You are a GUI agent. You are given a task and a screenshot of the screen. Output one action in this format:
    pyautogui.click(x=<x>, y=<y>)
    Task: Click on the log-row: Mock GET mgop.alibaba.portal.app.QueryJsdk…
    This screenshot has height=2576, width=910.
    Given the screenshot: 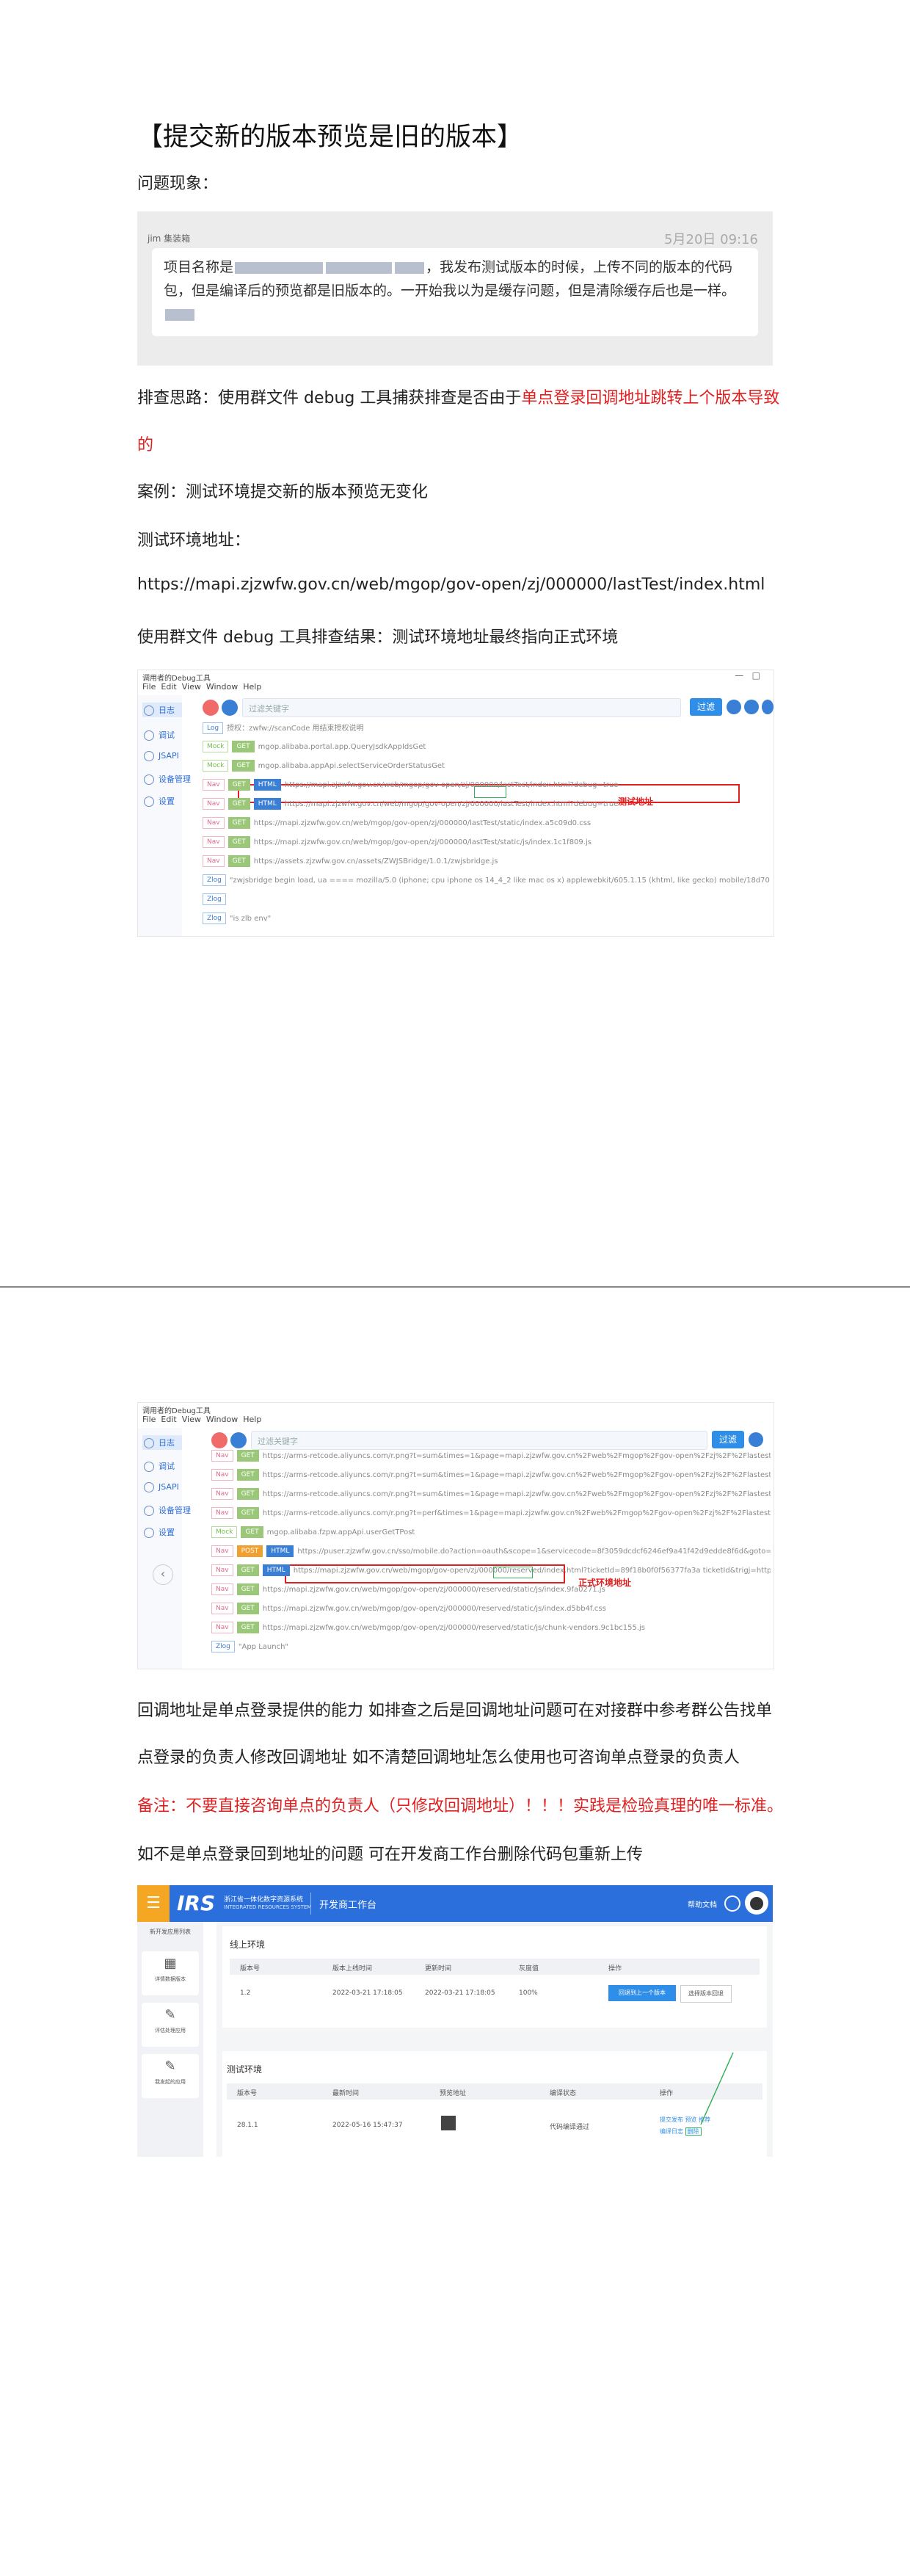 What is the action you would take?
    pyautogui.click(x=487, y=749)
    